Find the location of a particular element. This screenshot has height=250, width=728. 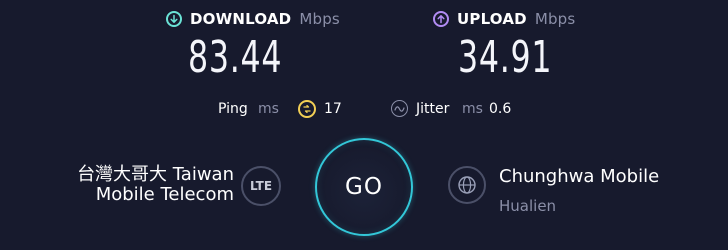

jitter-value: 0.6 is located at coordinates (500, 109).